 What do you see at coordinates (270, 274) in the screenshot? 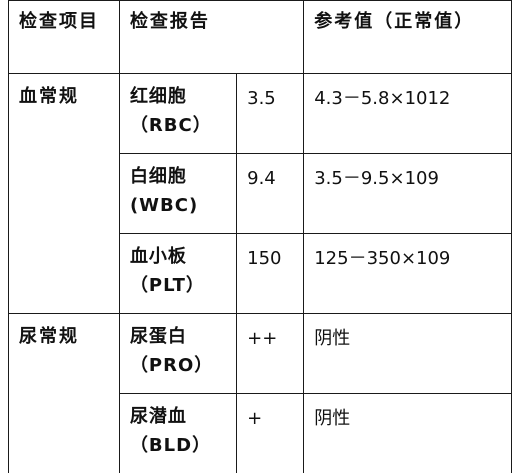
I see `test-value: 150` at bounding box center [270, 274].